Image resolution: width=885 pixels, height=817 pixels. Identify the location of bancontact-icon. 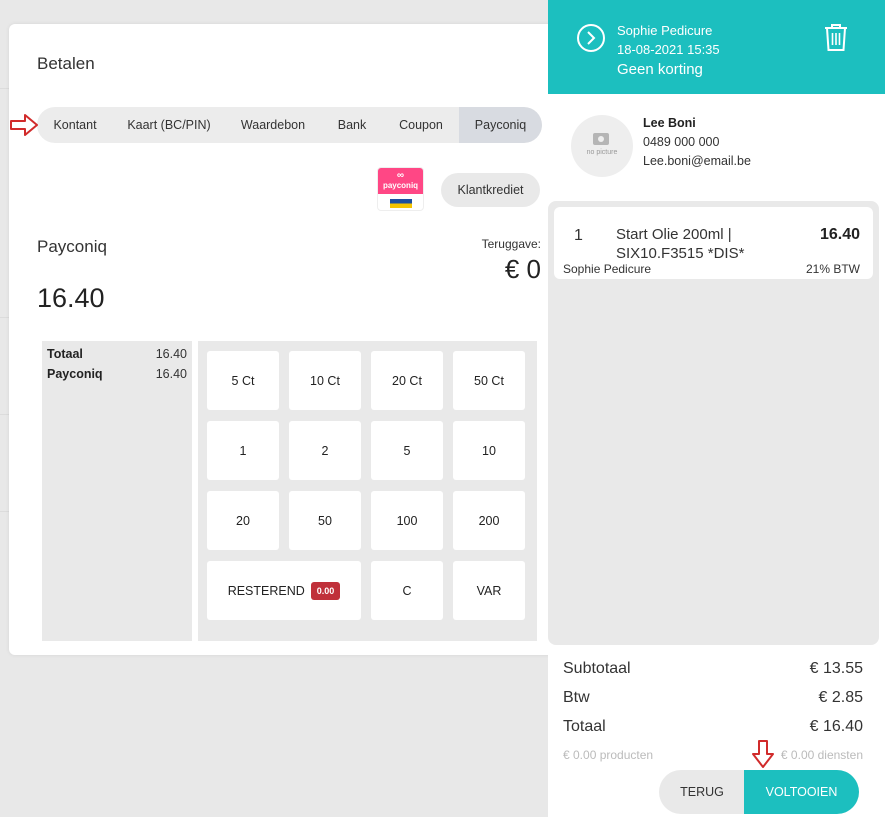
(400, 203).